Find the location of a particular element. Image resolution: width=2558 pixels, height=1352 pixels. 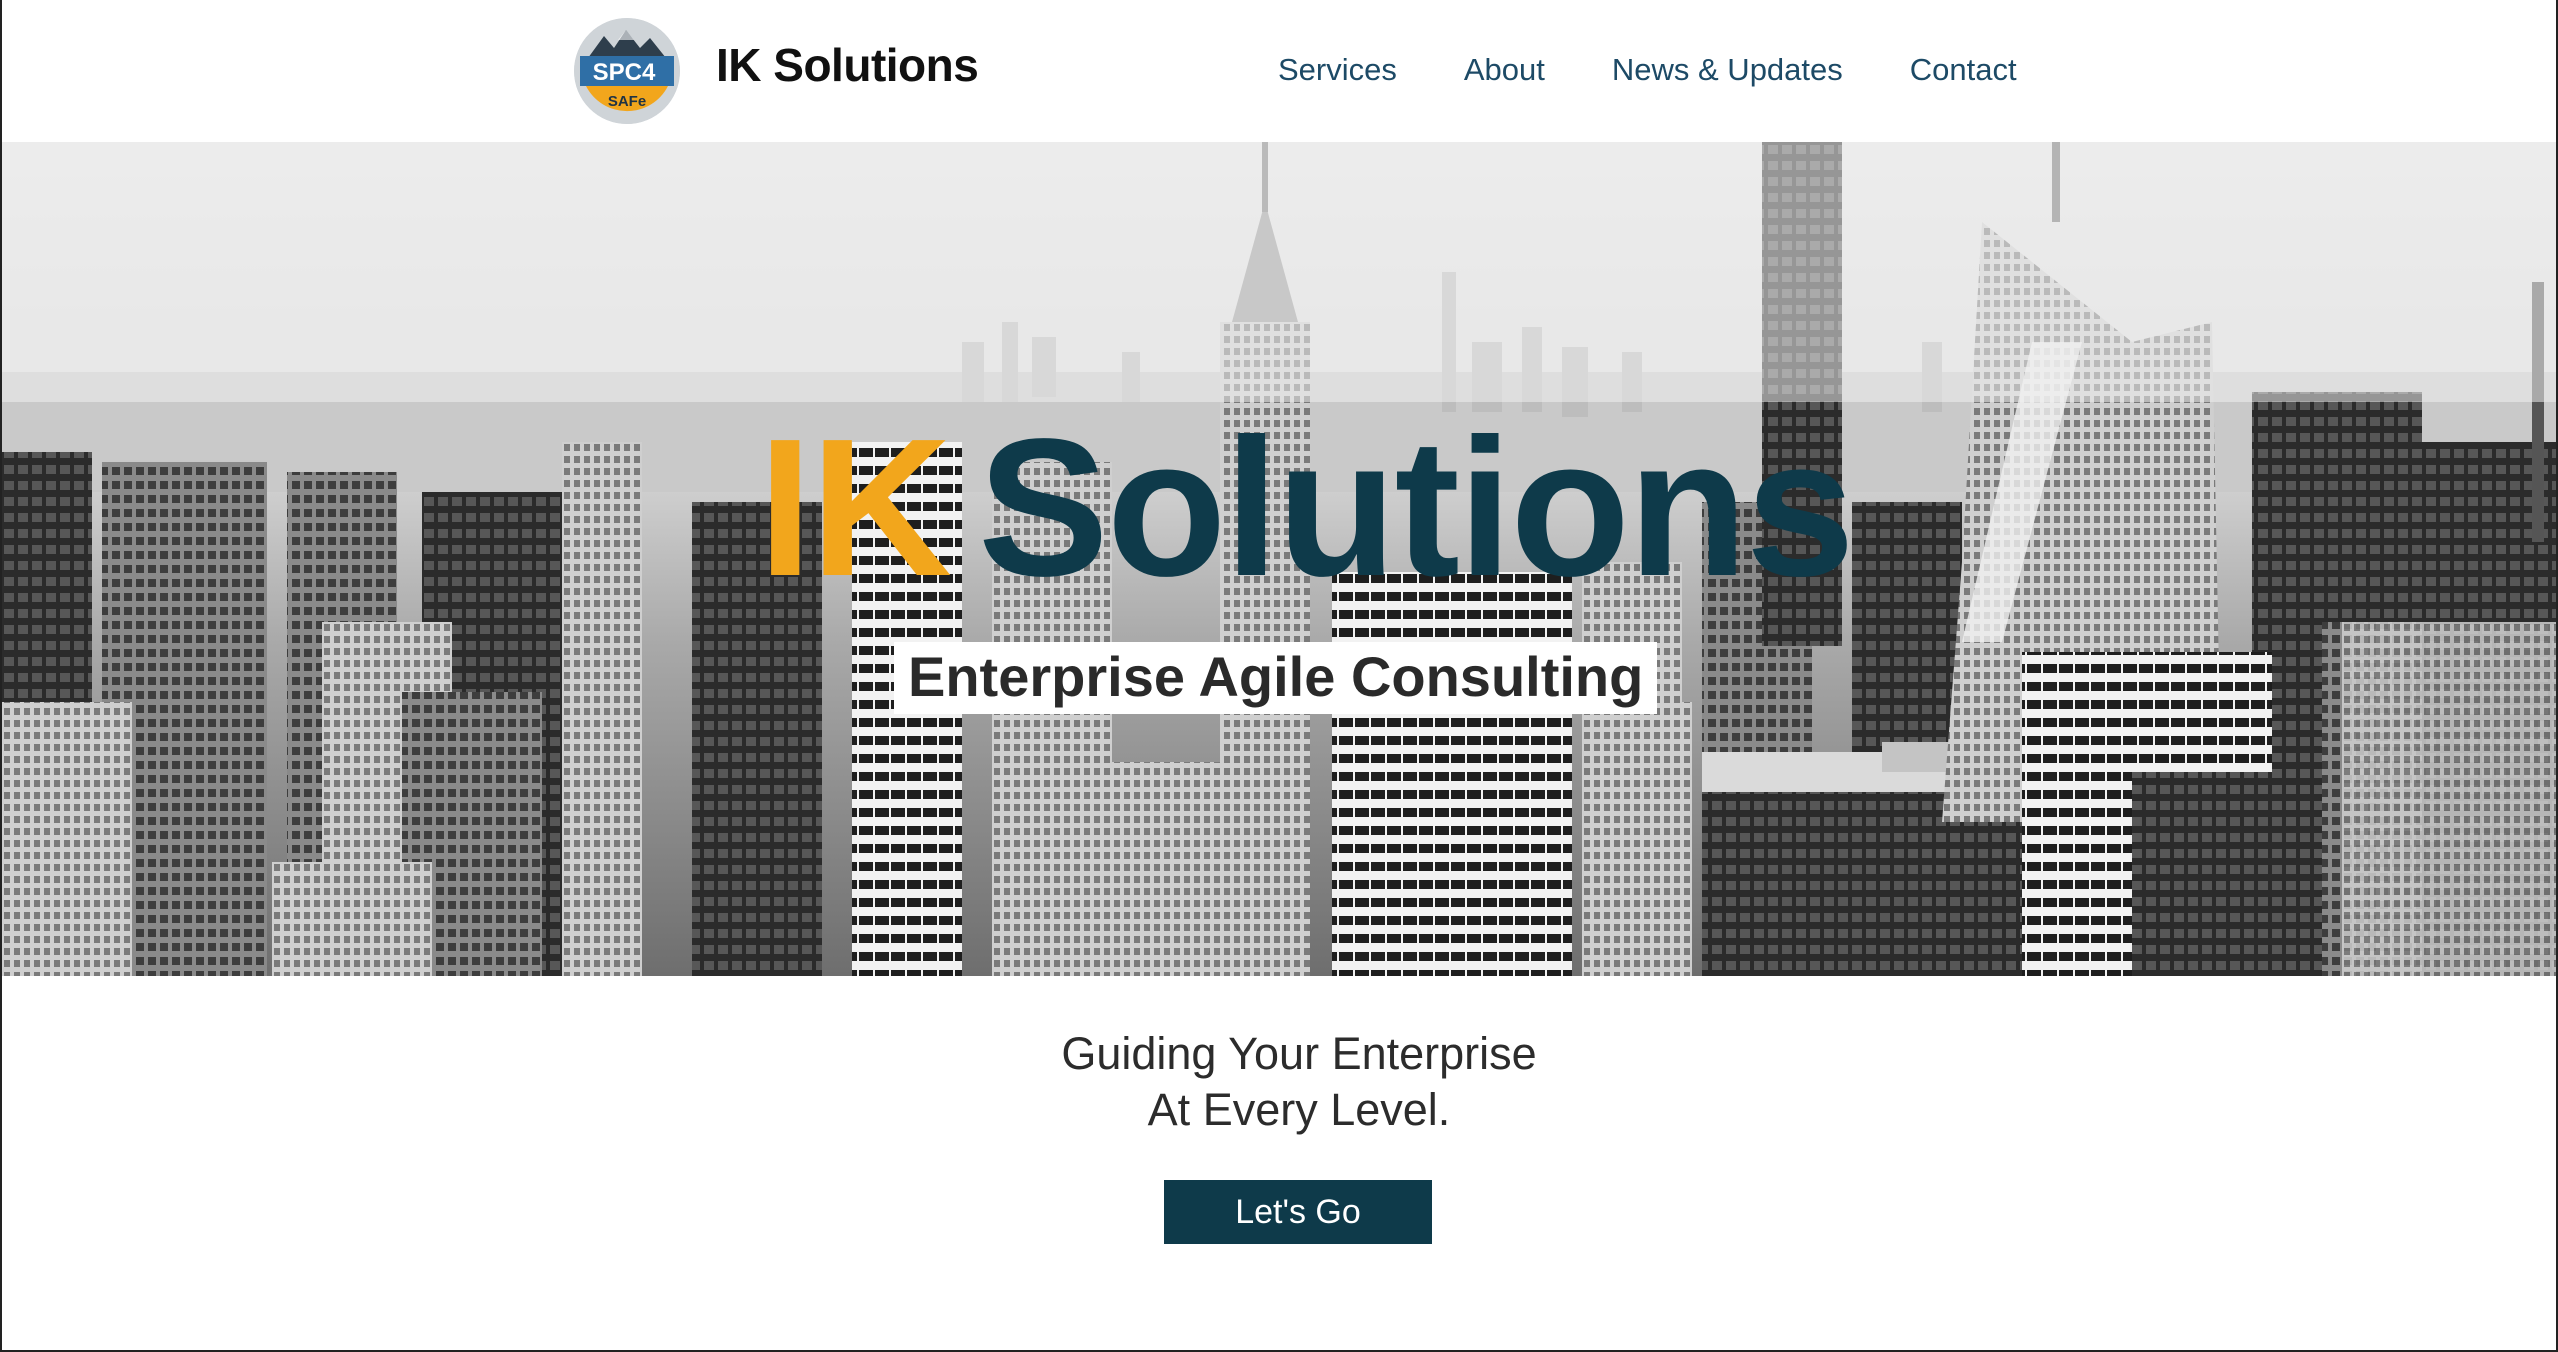

nav-item-services: Services is located at coordinates (1337, 70).